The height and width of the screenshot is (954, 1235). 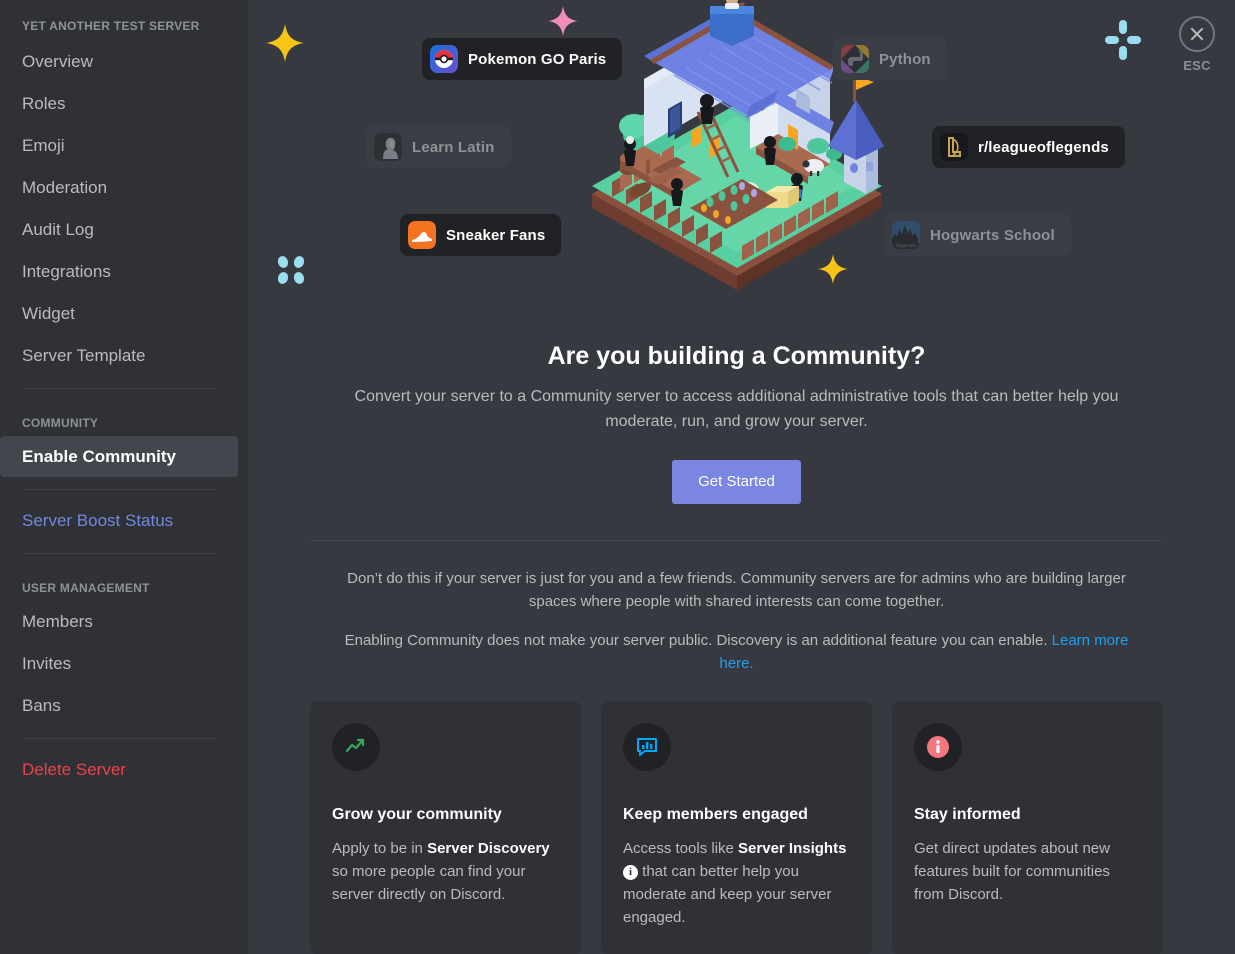 I want to click on card-title: Grow your community, so click(x=417, y=814).